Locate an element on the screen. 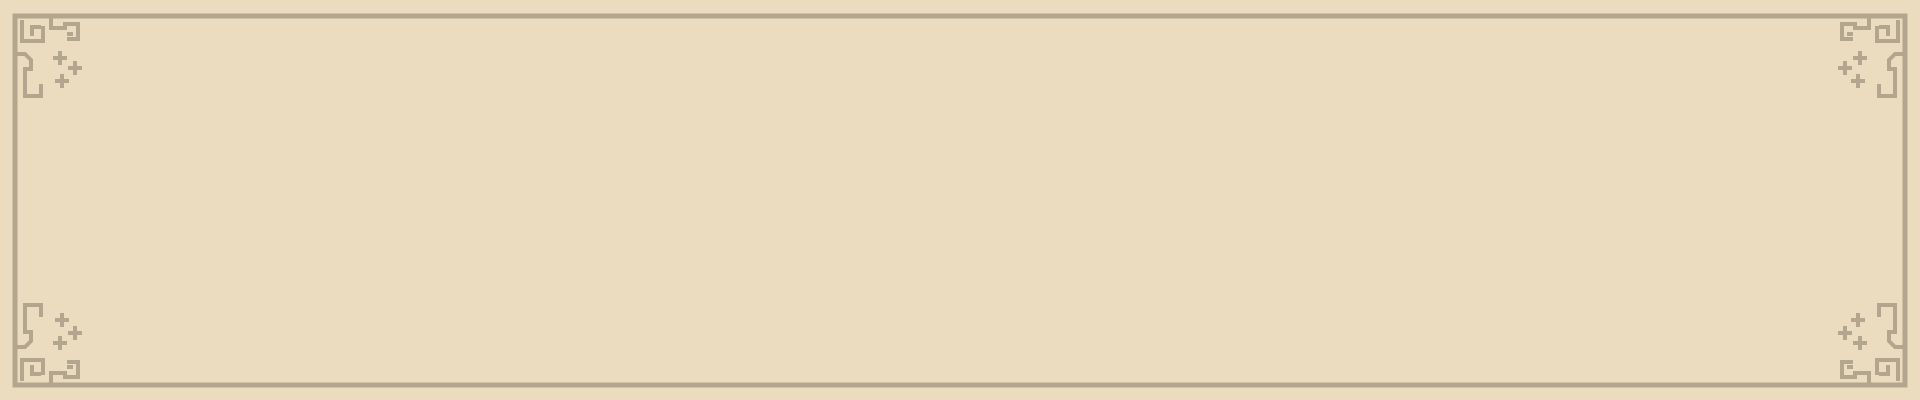 This screenshot has height=400, width=1920. corner-ornament-top-right is located at coordinates (1870, 58).